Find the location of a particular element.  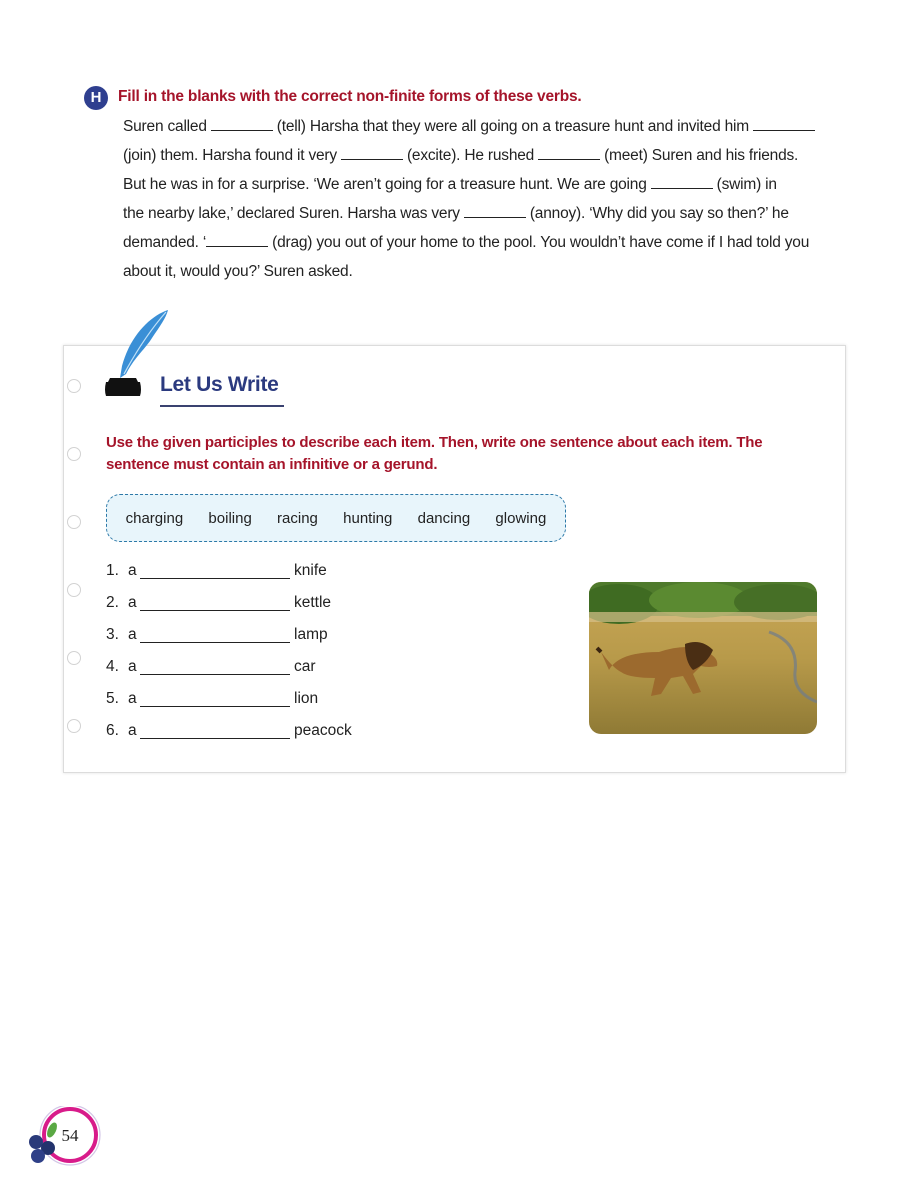

list-item: 3. a lamp is located at coordinates (217, 634).